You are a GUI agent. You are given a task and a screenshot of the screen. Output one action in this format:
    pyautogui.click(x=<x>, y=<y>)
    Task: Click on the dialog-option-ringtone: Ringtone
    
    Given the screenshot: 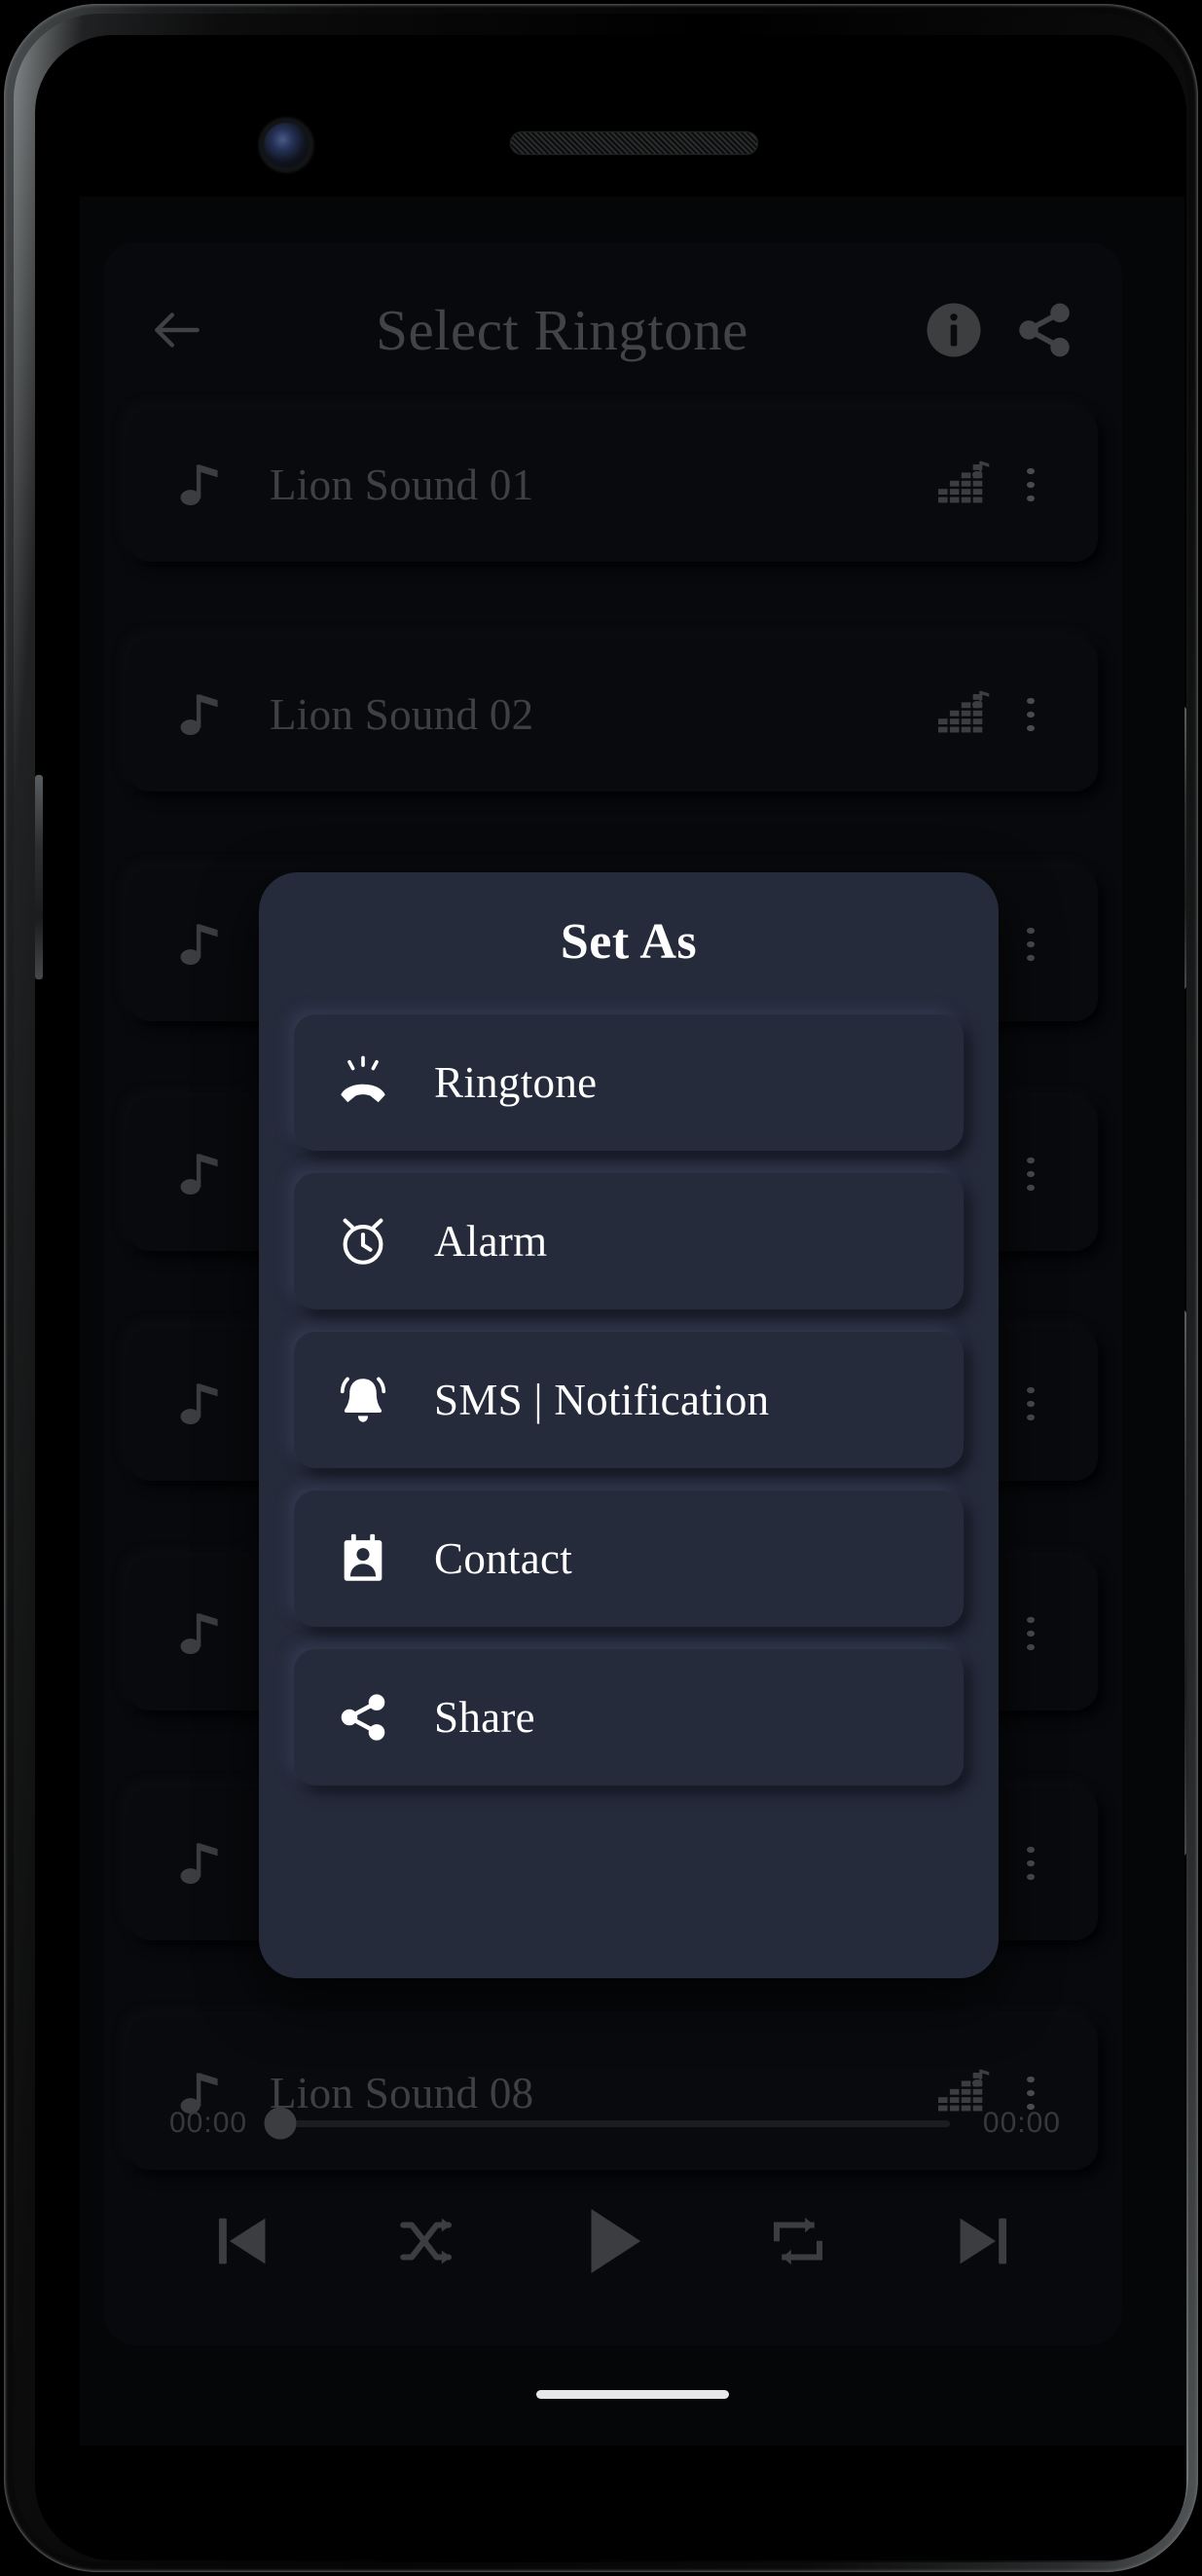 What is the action you would take?
    pyautogui.click(x=629, y=1082)
    